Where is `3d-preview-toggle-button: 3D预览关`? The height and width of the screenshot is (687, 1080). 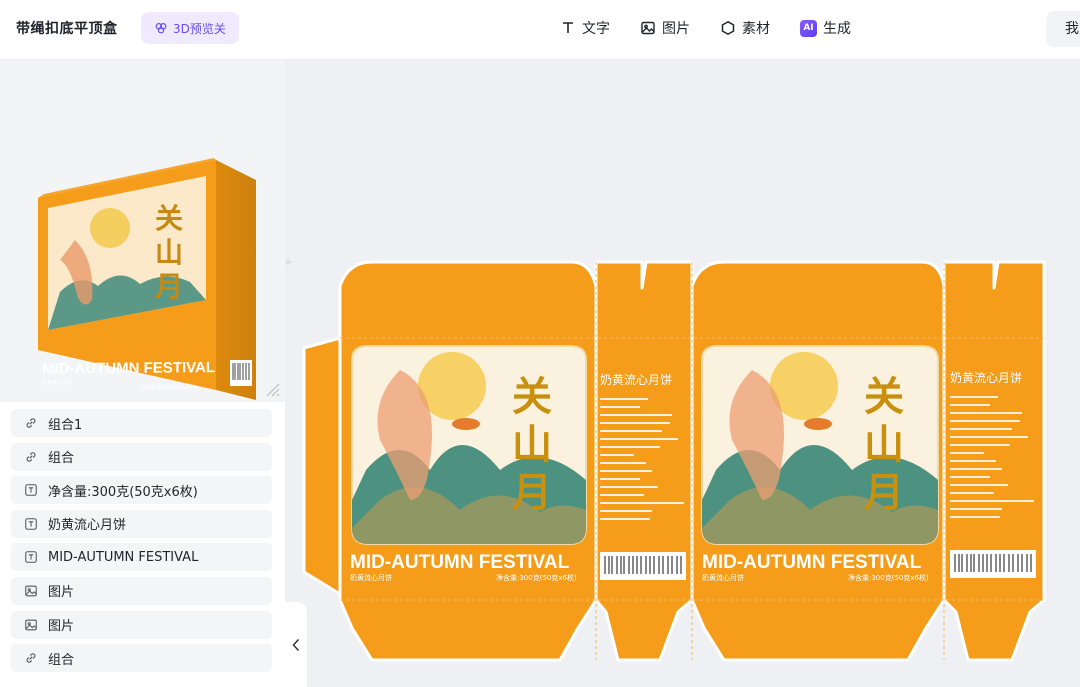
3d-preview-toggle-button: 3D预览关 is located at coordinates (190, 28).